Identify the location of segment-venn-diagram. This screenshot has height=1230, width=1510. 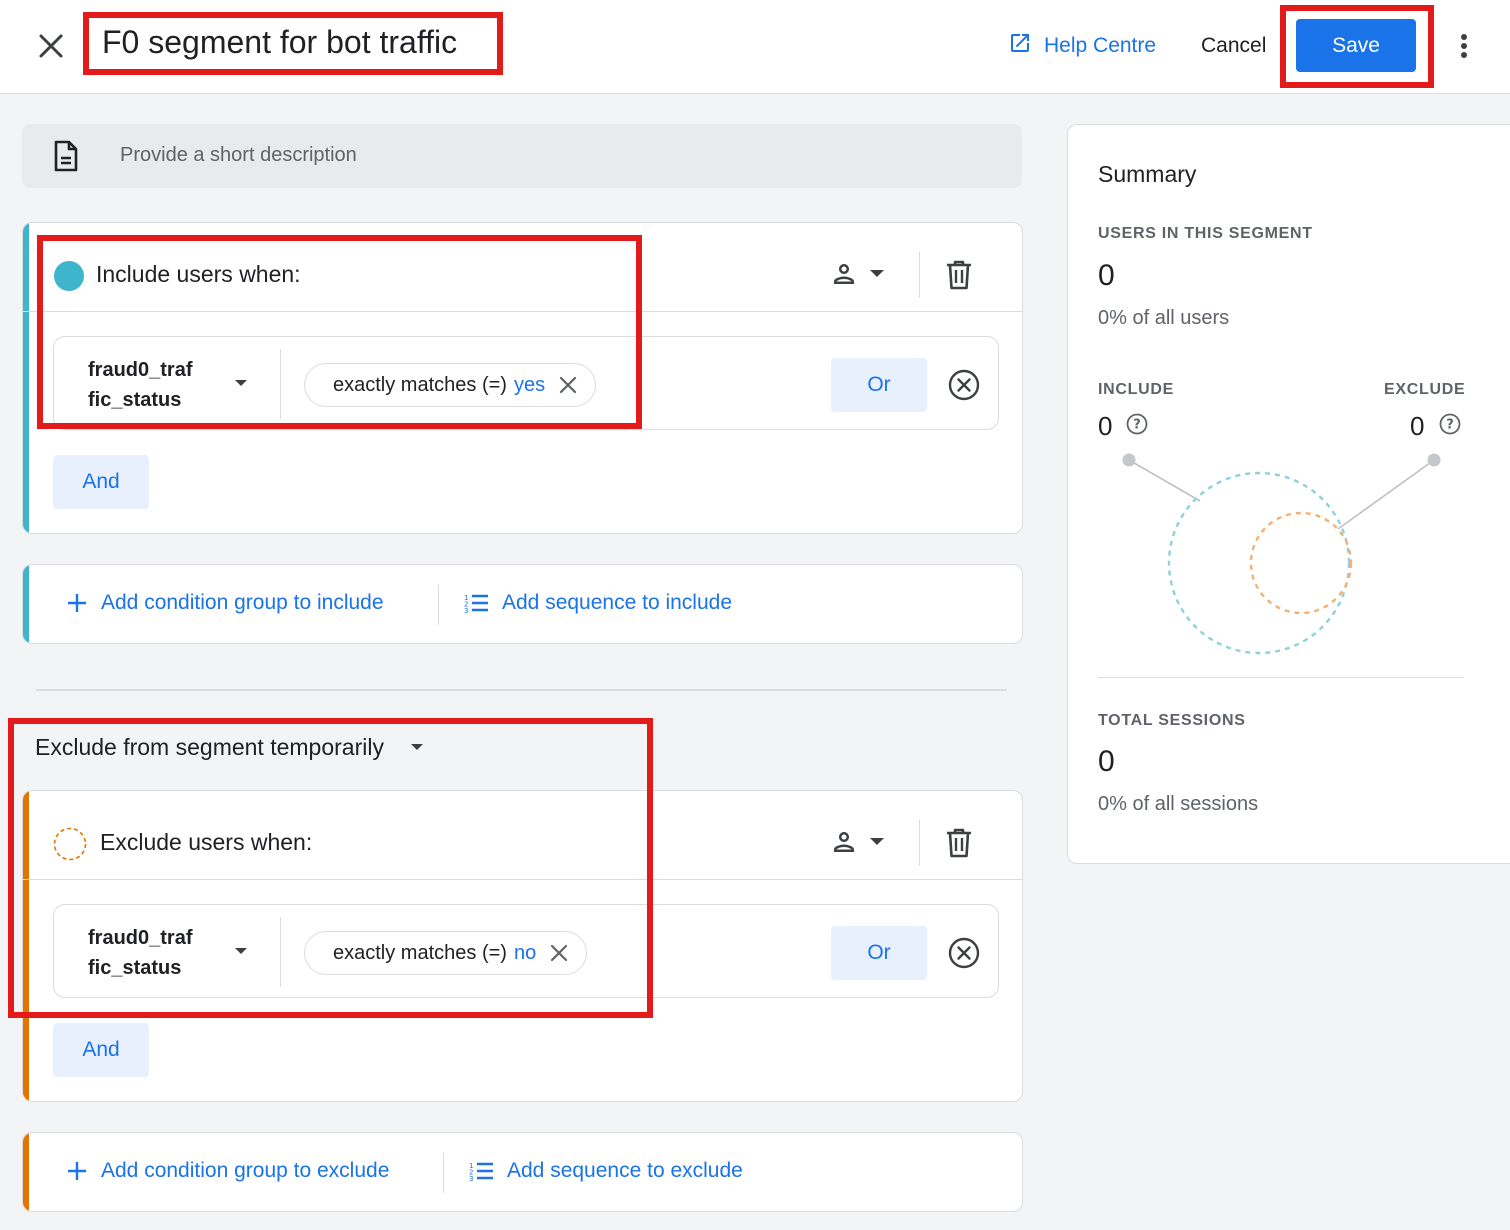
(1281, 554).